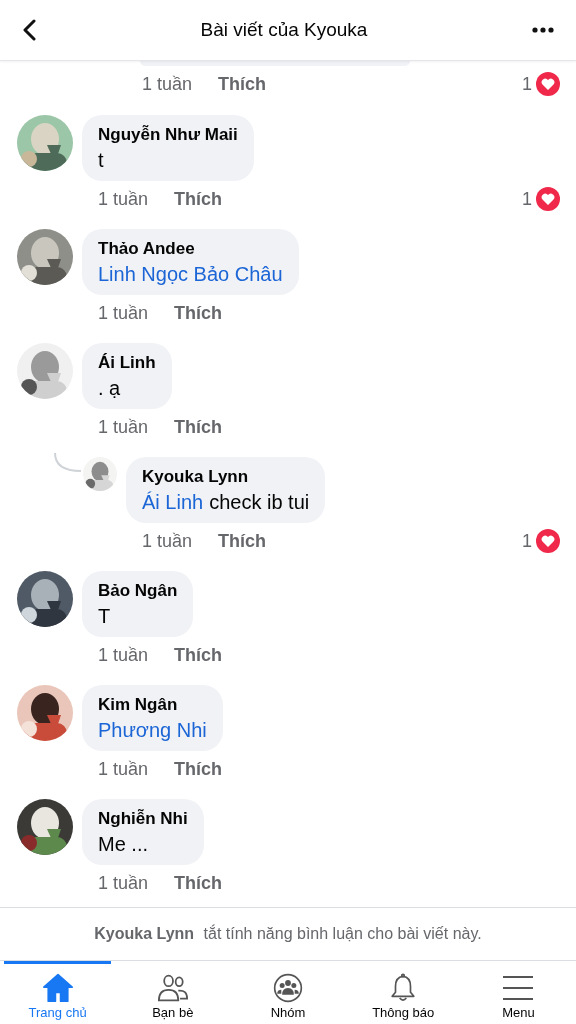 The width and height of the screenshot is (576, 1024). Describe the element at coordinates (190, 274) in the screenshot. I see `mention-link: Linh Ngọc Bảo Châu` at that location.